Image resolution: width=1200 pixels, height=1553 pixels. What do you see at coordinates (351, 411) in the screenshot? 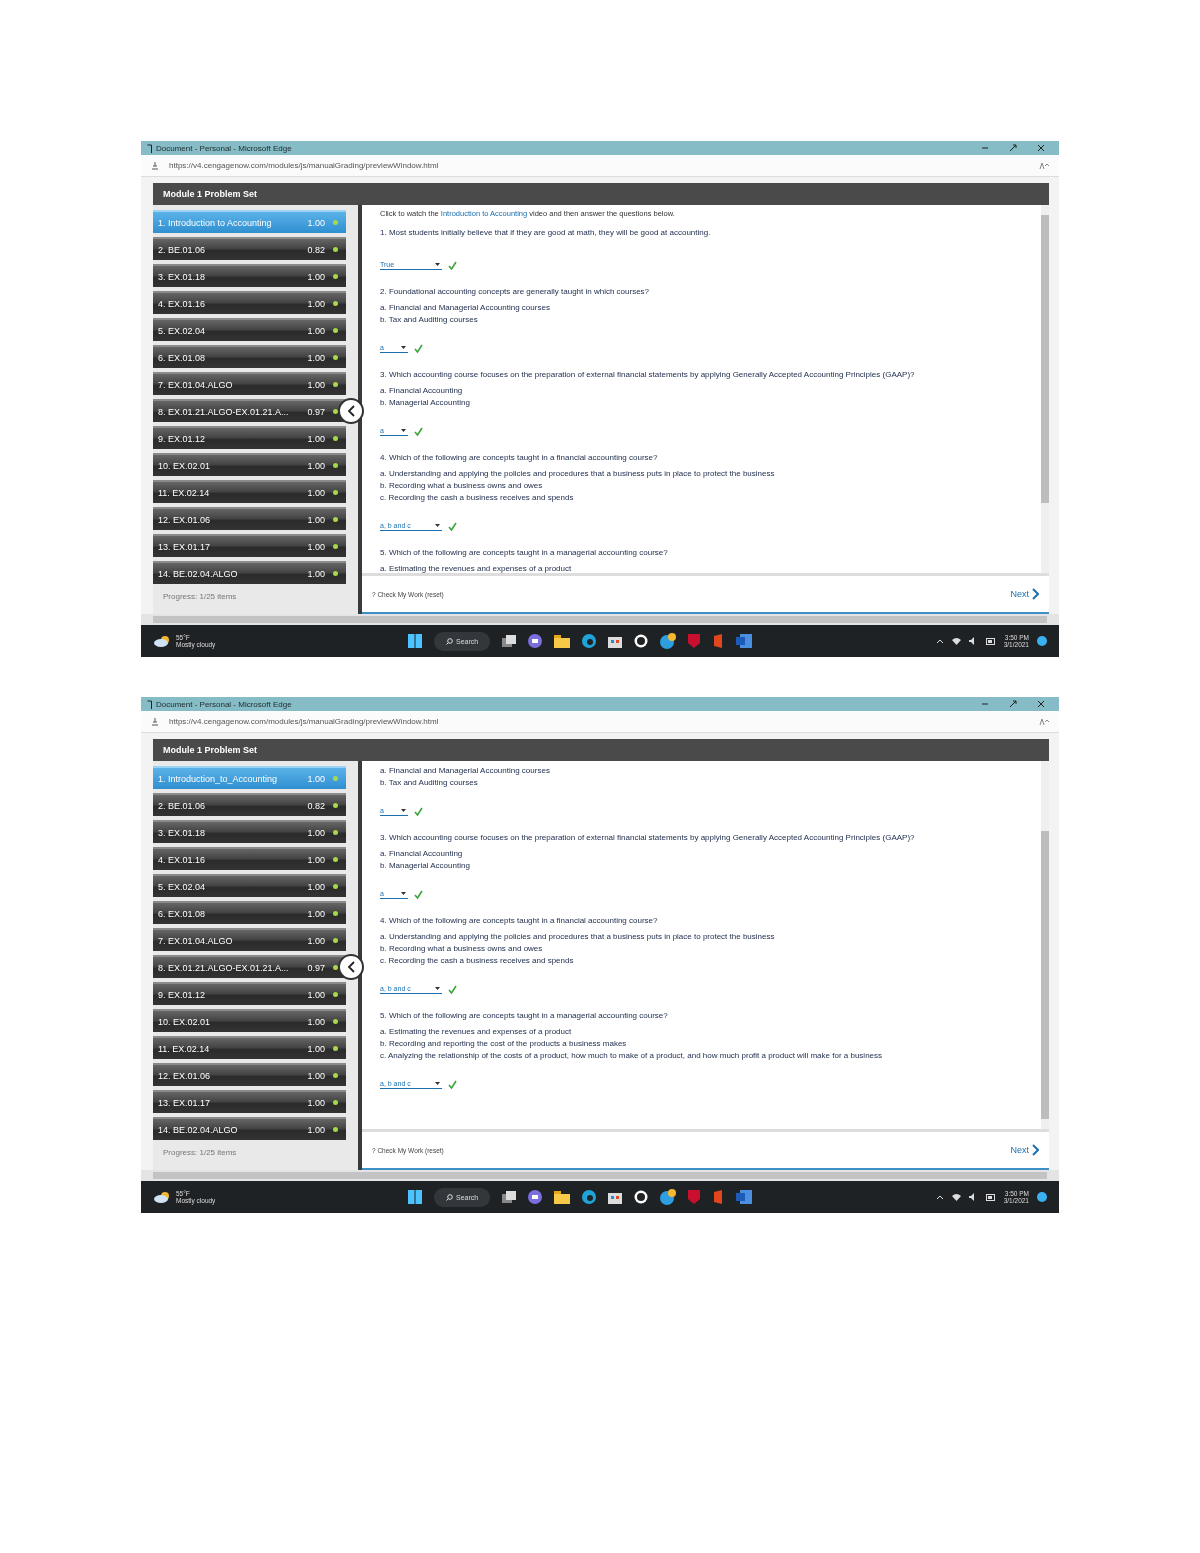
I see `chevron-left-icon` at bounding box center [351, 411].